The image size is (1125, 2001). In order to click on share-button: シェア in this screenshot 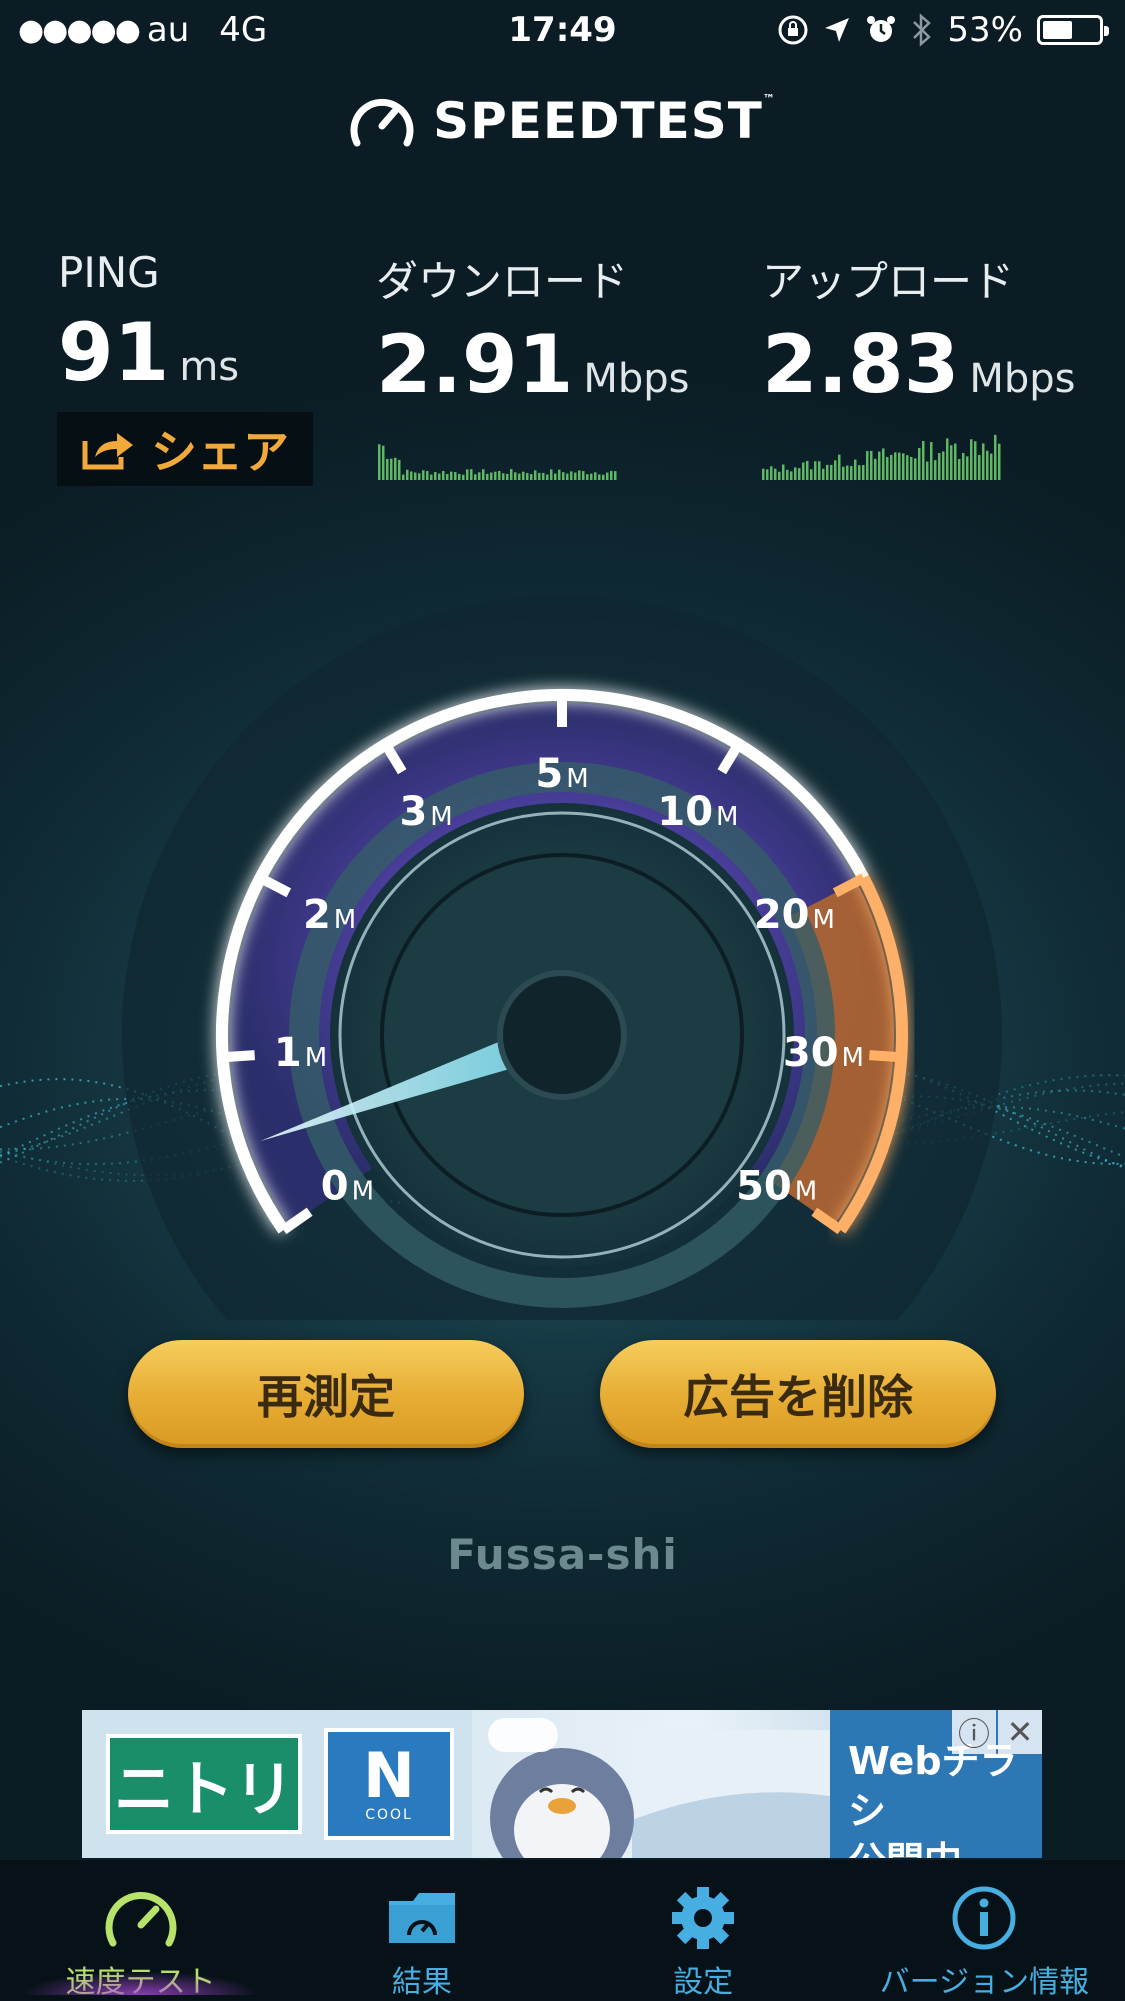, I will do `click(185, 449)`.